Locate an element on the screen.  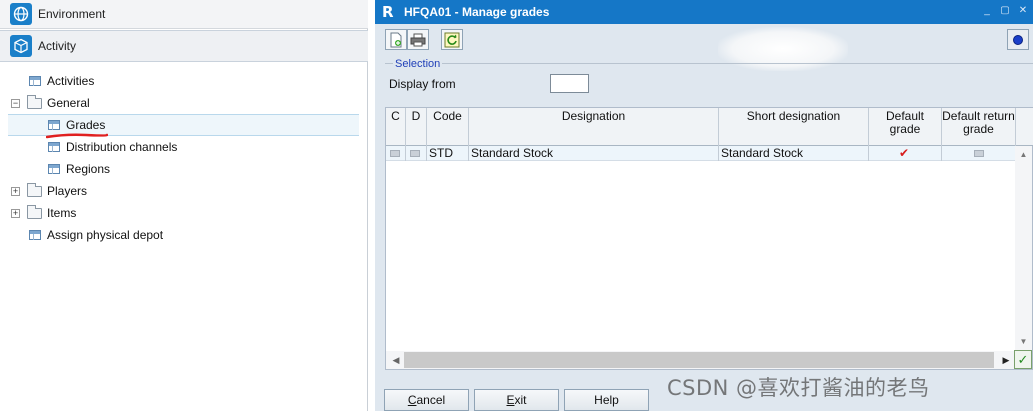
selection-legend: Selection is located at coordinates (418, 64).